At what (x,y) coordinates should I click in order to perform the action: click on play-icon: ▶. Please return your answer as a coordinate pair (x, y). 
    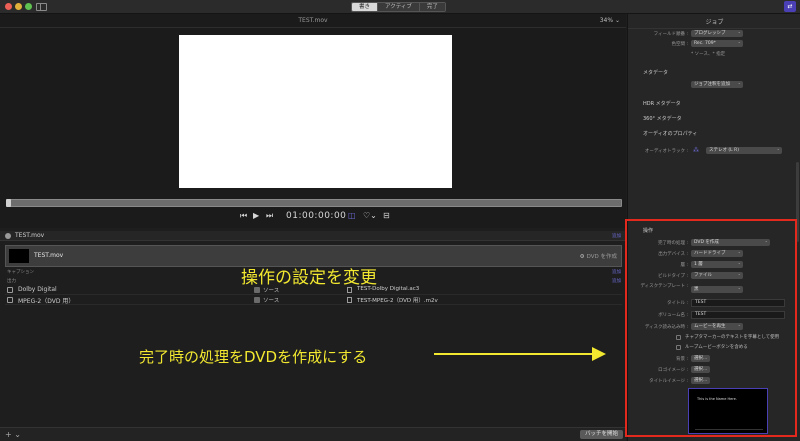
    Looking at the image, I should click on (256, 216).